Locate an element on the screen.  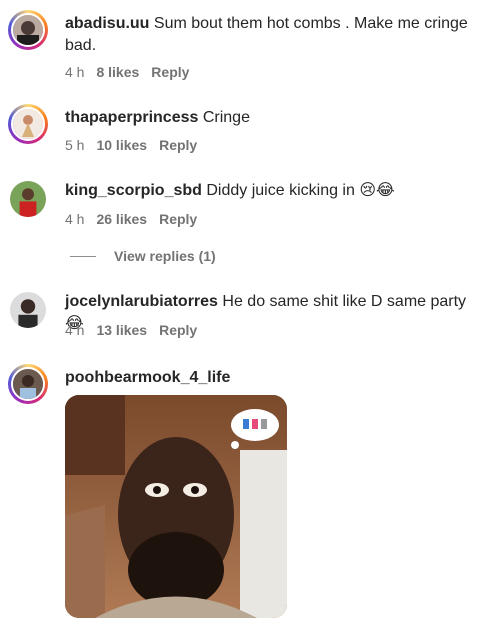
comment-text: Diddy juice kicking in 😢😂 is located at coordinates (300, 190).